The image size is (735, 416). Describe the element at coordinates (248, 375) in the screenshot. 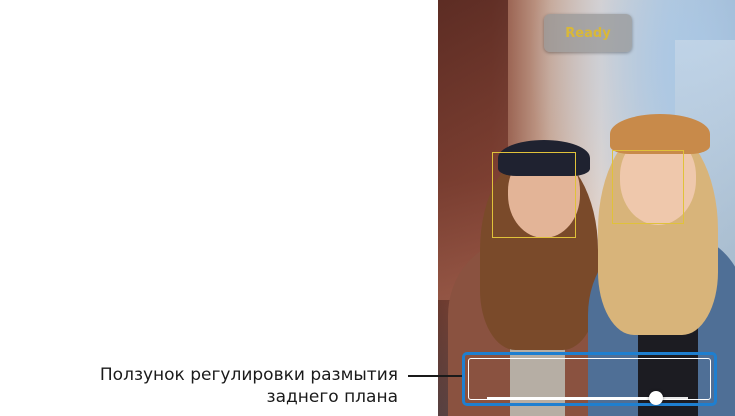

I see `callout-label-line1: Ползунок регулировки размытия` at that location.